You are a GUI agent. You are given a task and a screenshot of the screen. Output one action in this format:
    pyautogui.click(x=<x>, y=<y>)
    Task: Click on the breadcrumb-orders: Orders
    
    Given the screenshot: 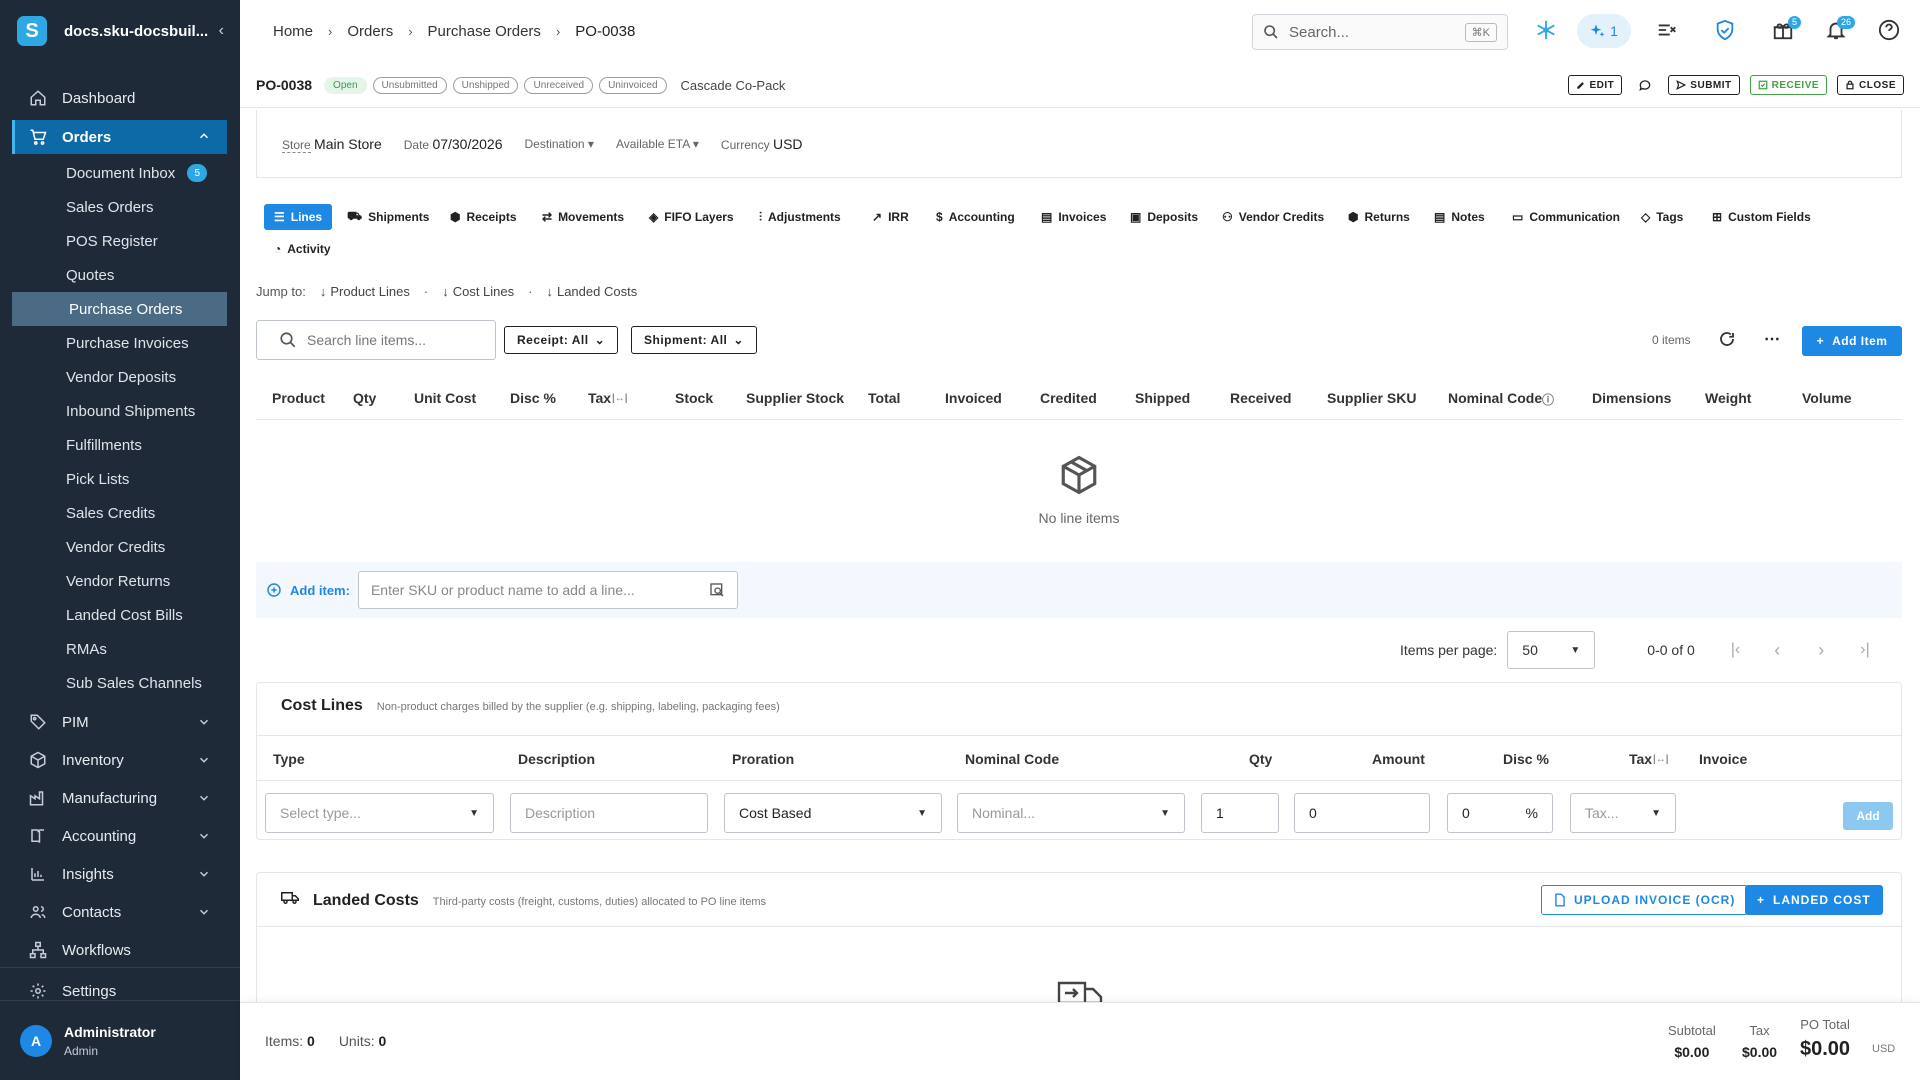 What is the action you would take?
    pyautogui.click(x=370, y=31)
    